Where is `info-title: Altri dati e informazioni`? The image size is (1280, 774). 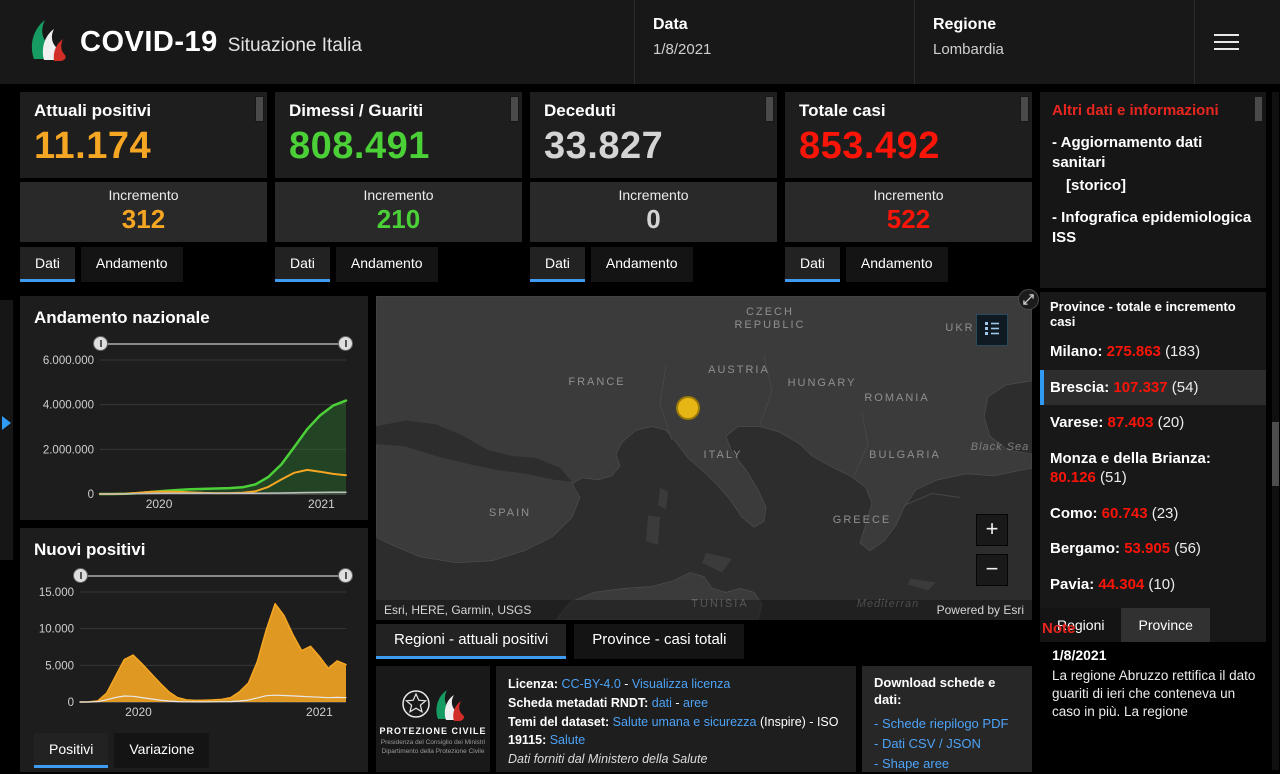 info-title: Altri dati e informazioni is located at coordinates (1135, 110).